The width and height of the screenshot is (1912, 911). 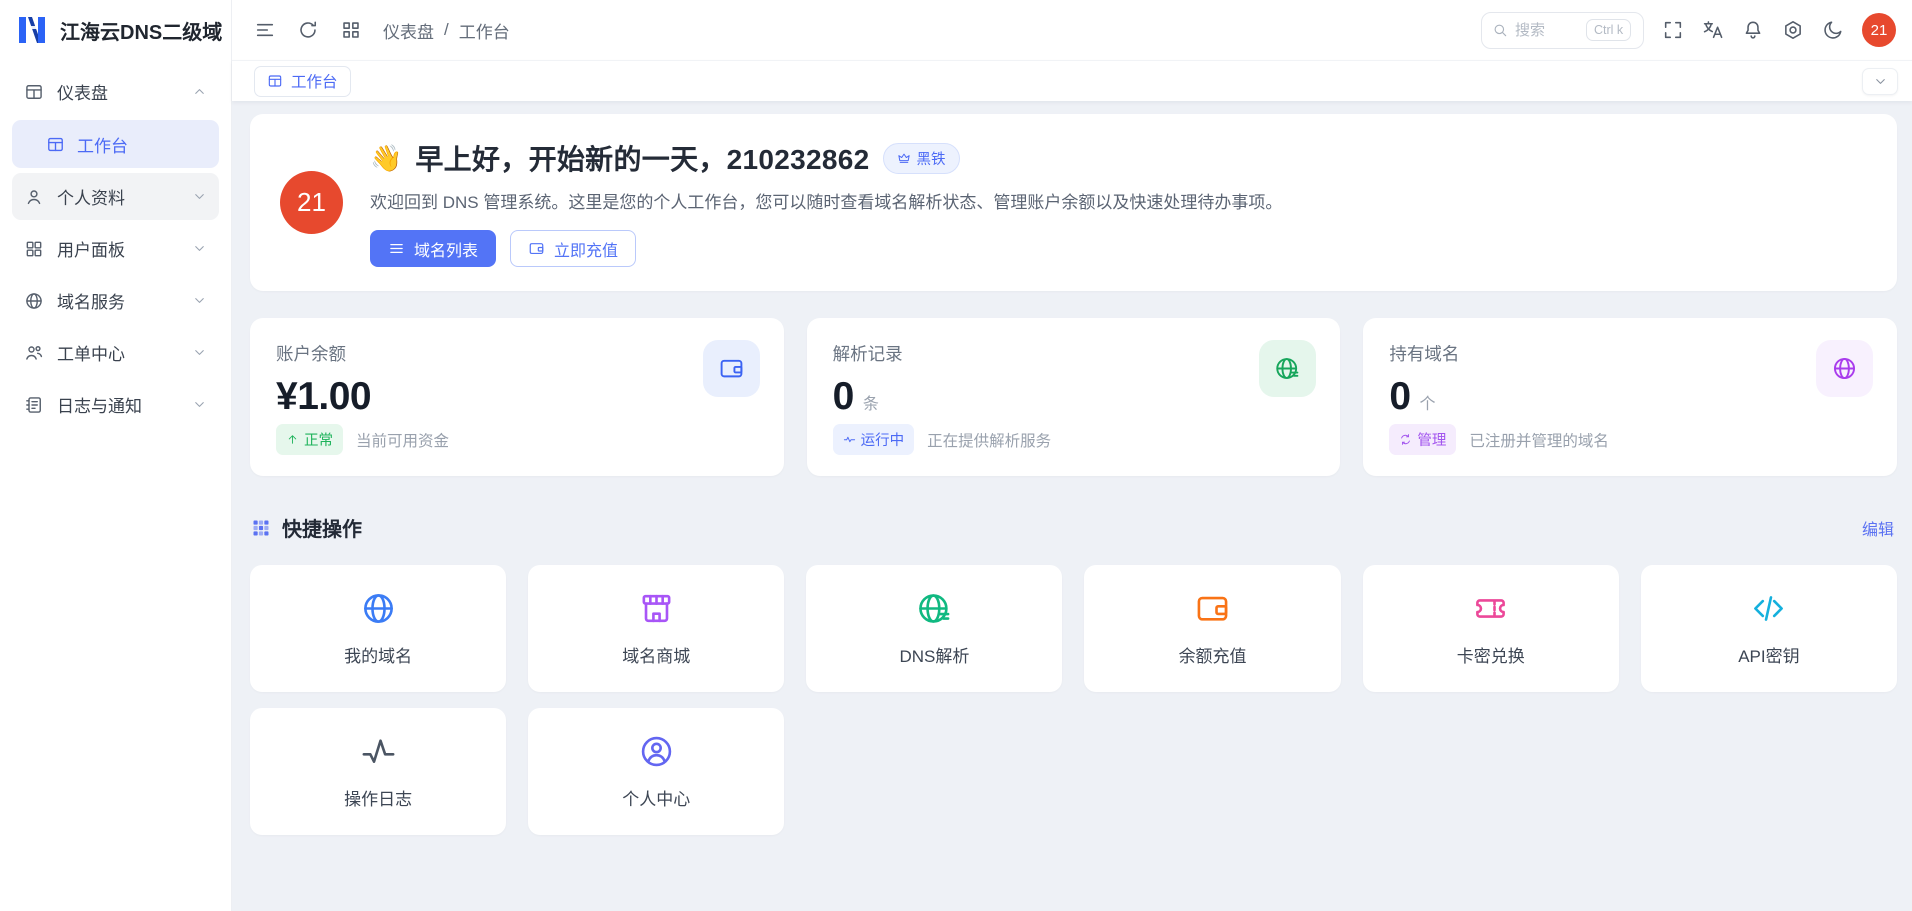 I want to click on sidebar-subitem: 工作台, so click(x=115, y=144).